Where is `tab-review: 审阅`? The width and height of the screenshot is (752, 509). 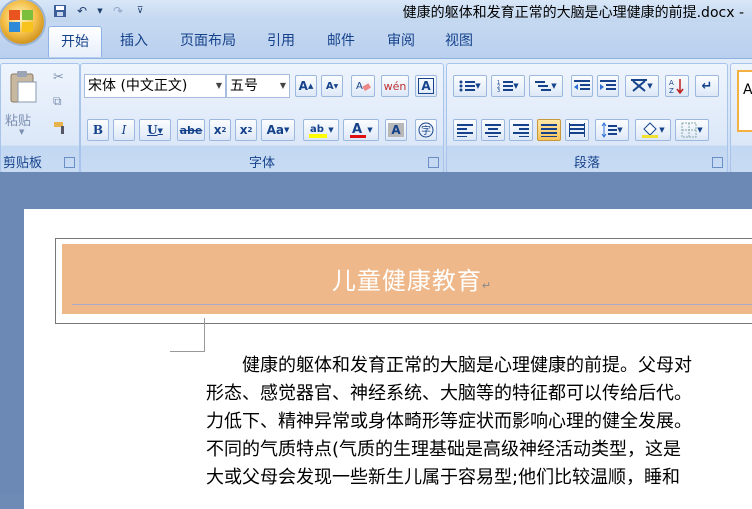 tab-review: 审阅 is located at coordinates (401, 41).